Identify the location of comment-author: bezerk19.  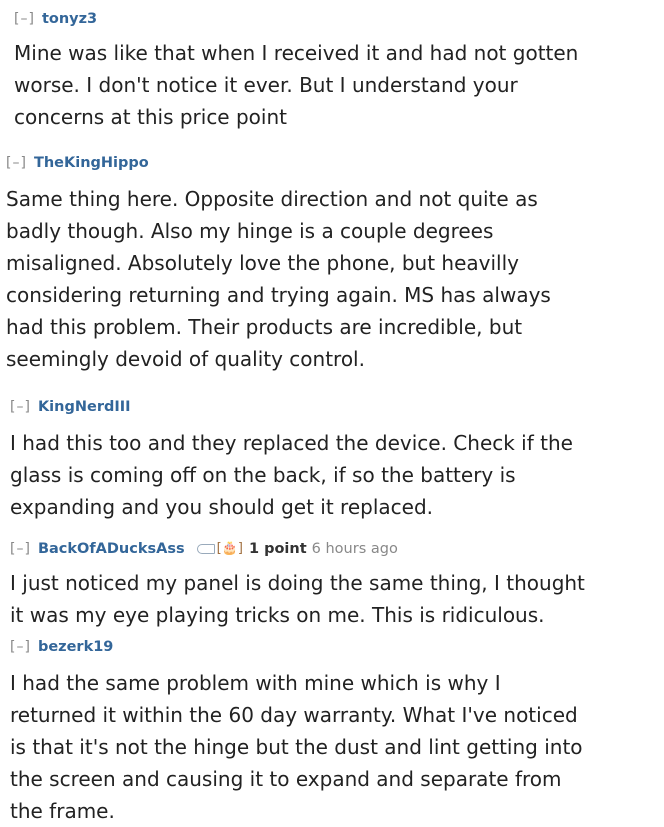
(75, 647).